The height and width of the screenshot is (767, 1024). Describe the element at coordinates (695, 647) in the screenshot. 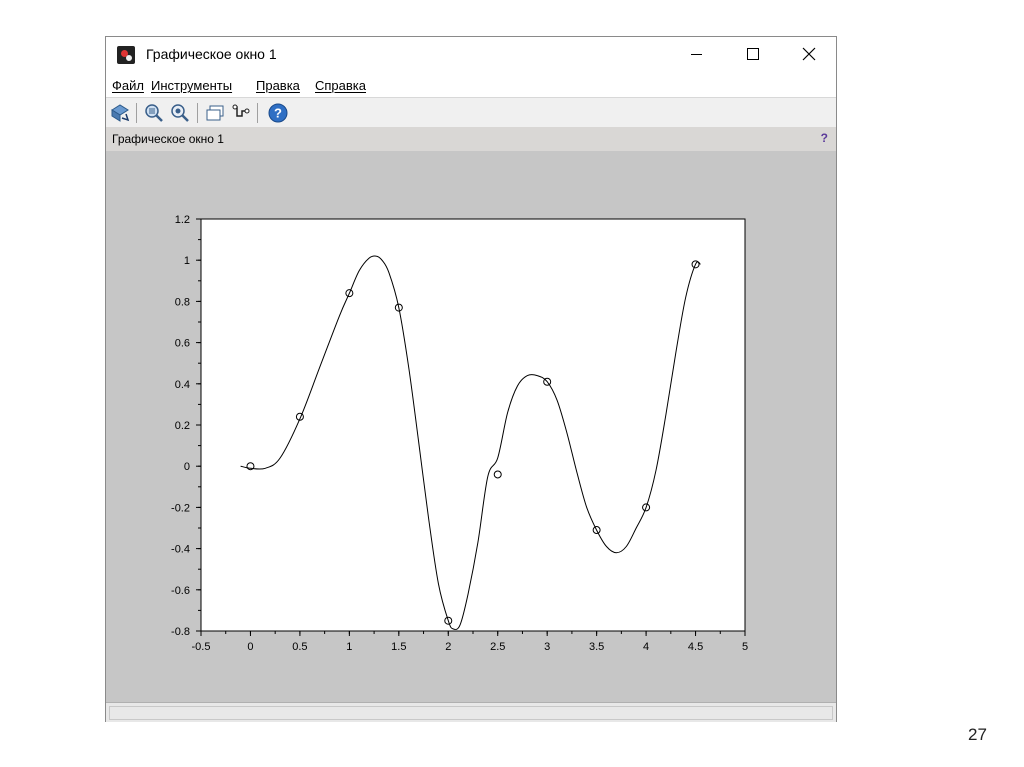

I see `x-tick-label: 4.5` at that location.